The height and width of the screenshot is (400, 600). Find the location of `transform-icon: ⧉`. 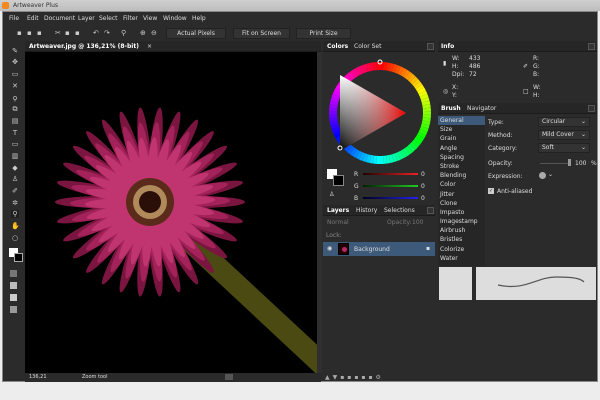

transform-icon: ⧉ is located at coordinates (15, 109).